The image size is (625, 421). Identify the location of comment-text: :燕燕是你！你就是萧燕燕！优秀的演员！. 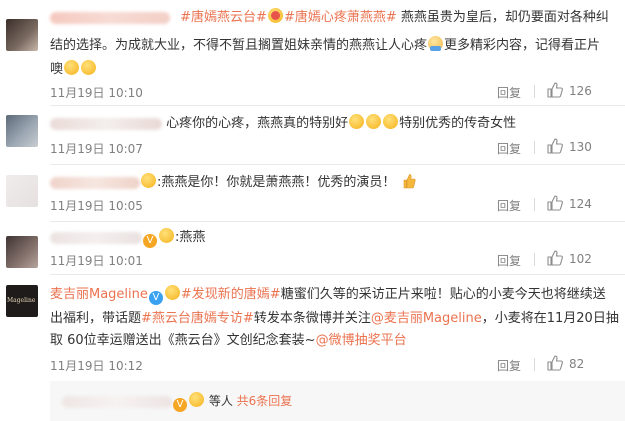
(233, 183).